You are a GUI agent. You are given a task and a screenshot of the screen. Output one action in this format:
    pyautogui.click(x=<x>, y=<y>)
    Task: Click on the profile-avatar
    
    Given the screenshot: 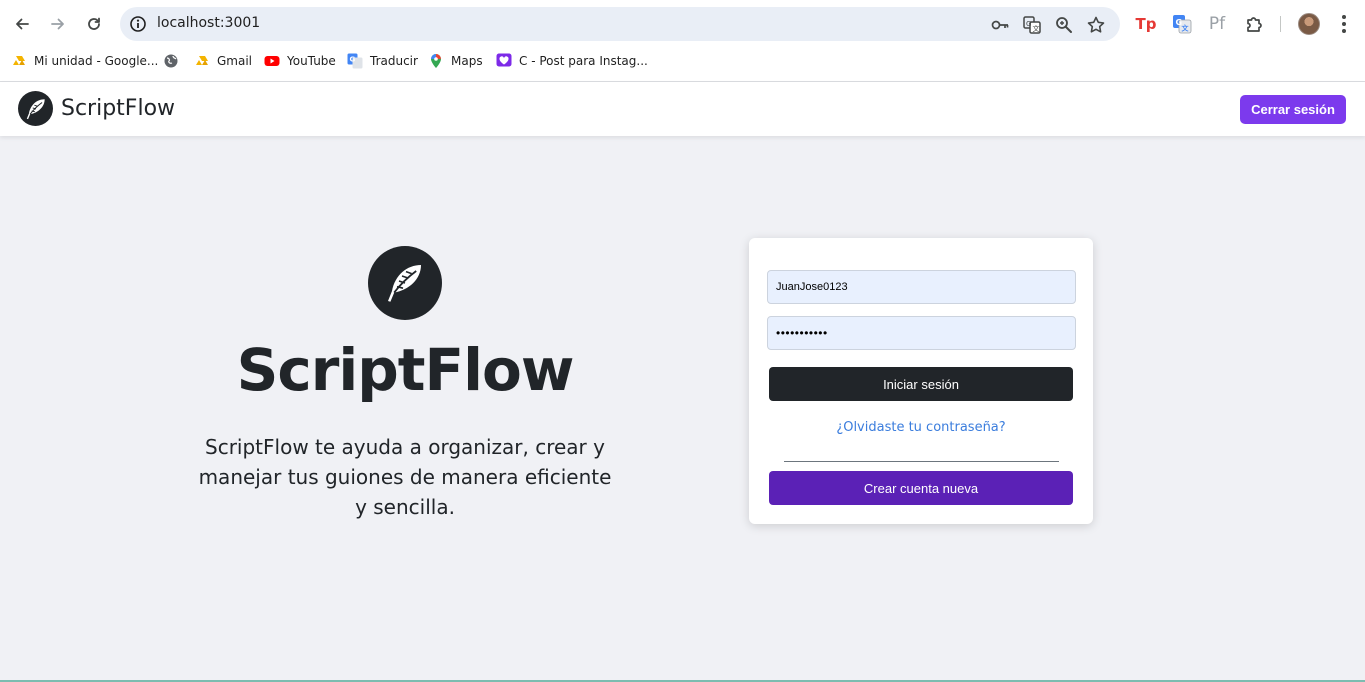 What is the action you would take?
    pyautogui.click(x=1309, y=24)
    